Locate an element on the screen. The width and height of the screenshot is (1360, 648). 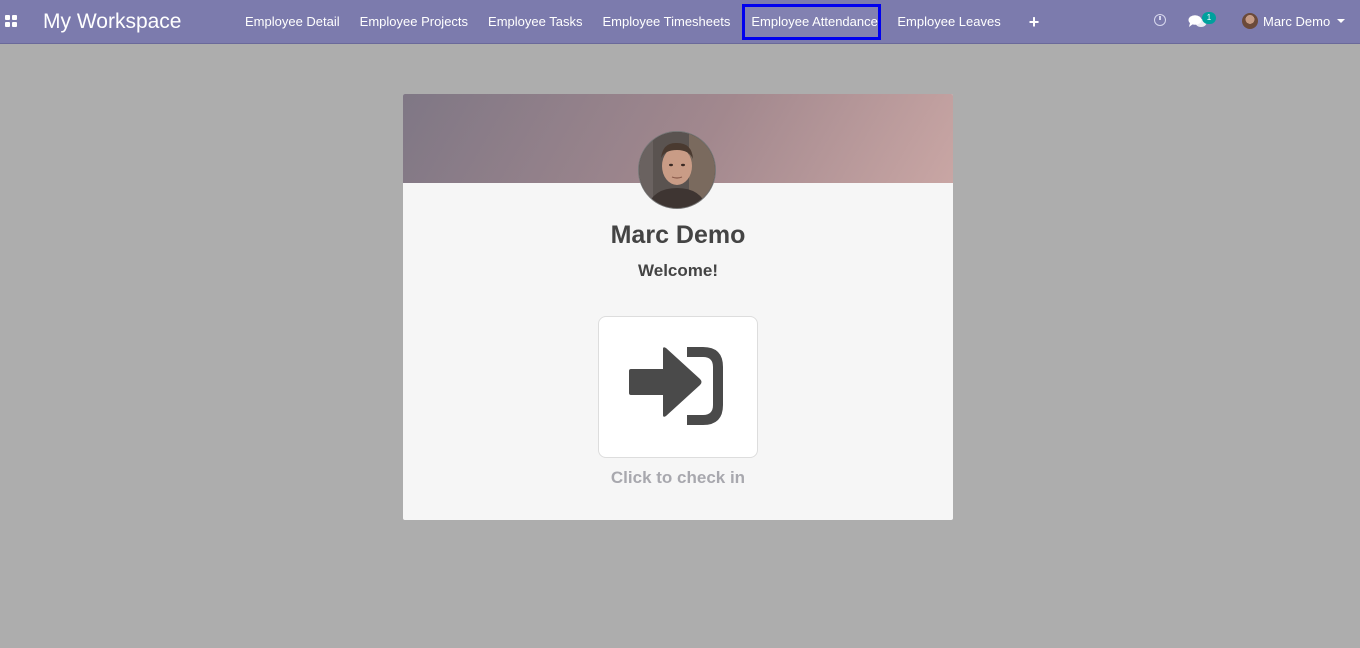
employee-name: Marc Demo is located at coordinates (678, 235).